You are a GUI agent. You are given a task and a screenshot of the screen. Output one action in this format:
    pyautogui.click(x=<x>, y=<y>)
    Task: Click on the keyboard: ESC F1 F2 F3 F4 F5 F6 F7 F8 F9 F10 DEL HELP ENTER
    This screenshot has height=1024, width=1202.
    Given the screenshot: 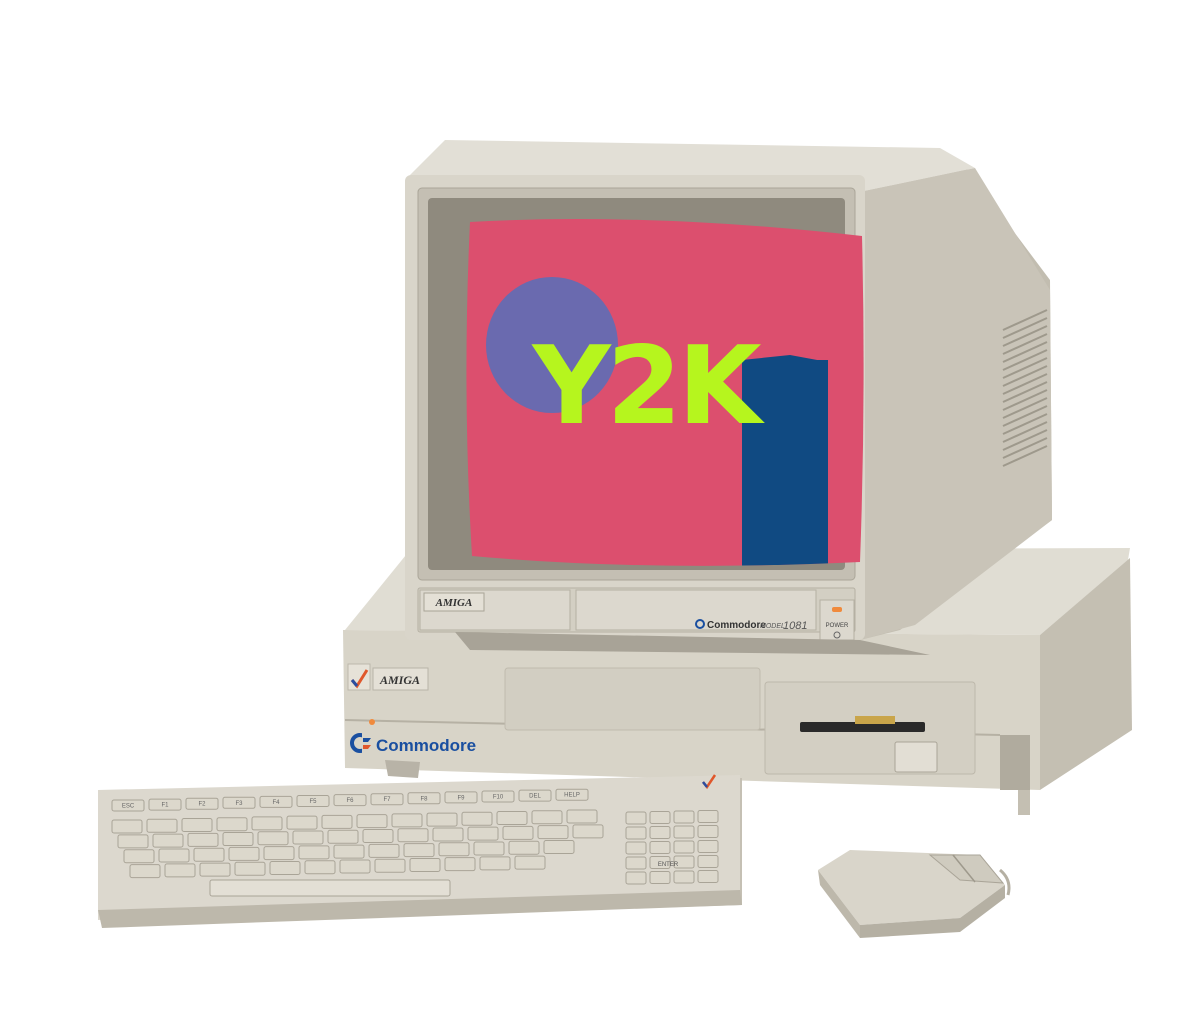 What is the action you would take?
    pyautogui.click(x=420, y=851)
    